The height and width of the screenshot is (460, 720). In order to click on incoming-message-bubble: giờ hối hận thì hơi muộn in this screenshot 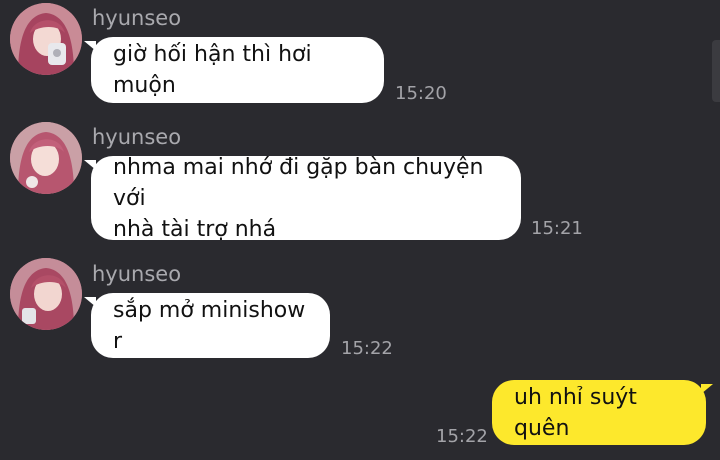, I will do `click(234, 70)`.